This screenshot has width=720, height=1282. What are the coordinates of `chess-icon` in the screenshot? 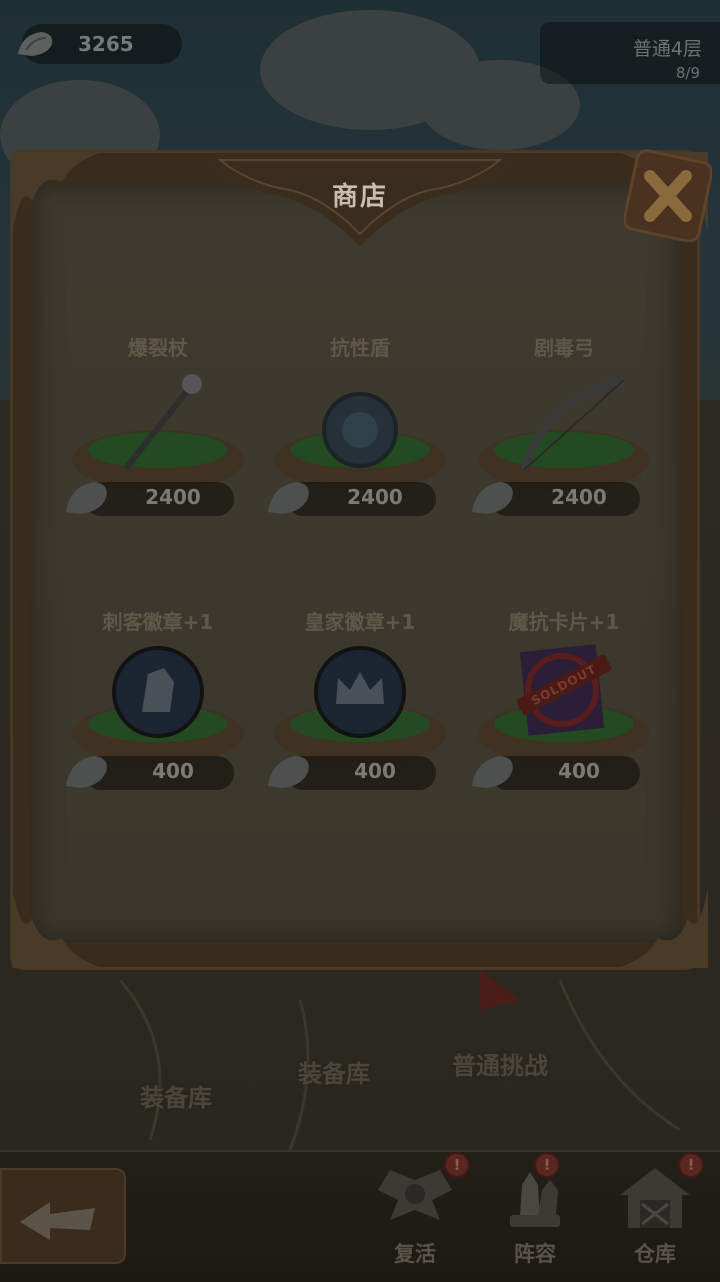 It's located at (535, 1199).